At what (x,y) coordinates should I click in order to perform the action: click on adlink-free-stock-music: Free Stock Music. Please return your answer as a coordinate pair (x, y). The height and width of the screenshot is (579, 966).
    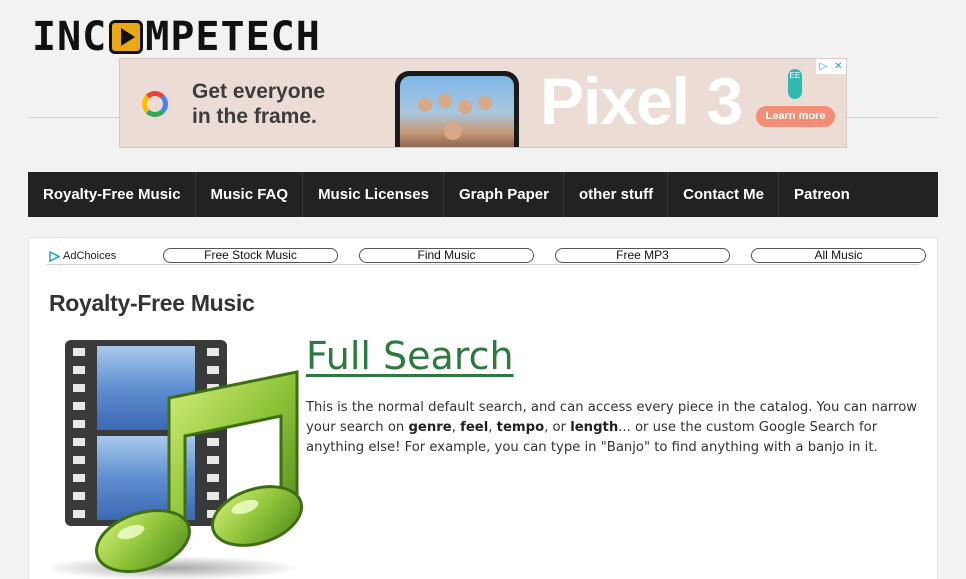
    Looking at the image, I should click on (250, 255).